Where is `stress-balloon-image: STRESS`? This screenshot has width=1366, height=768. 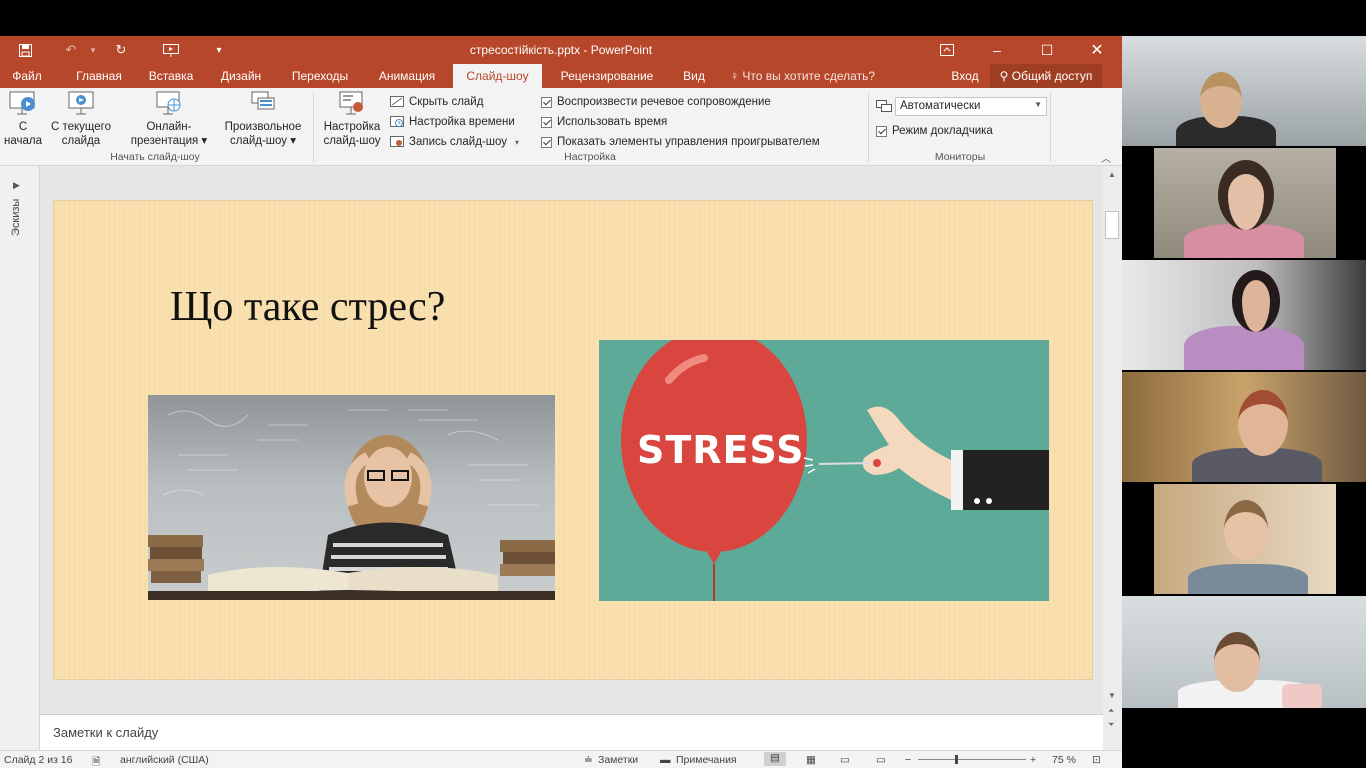
stress-balloon-image: STRESS is located at coordinates (824, 470).